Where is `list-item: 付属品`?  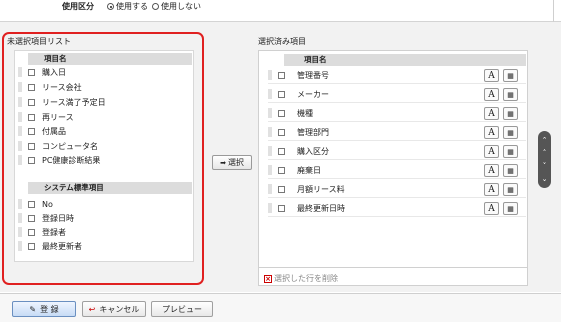
list-item: 付属品 is located at coordinates (42, 131).